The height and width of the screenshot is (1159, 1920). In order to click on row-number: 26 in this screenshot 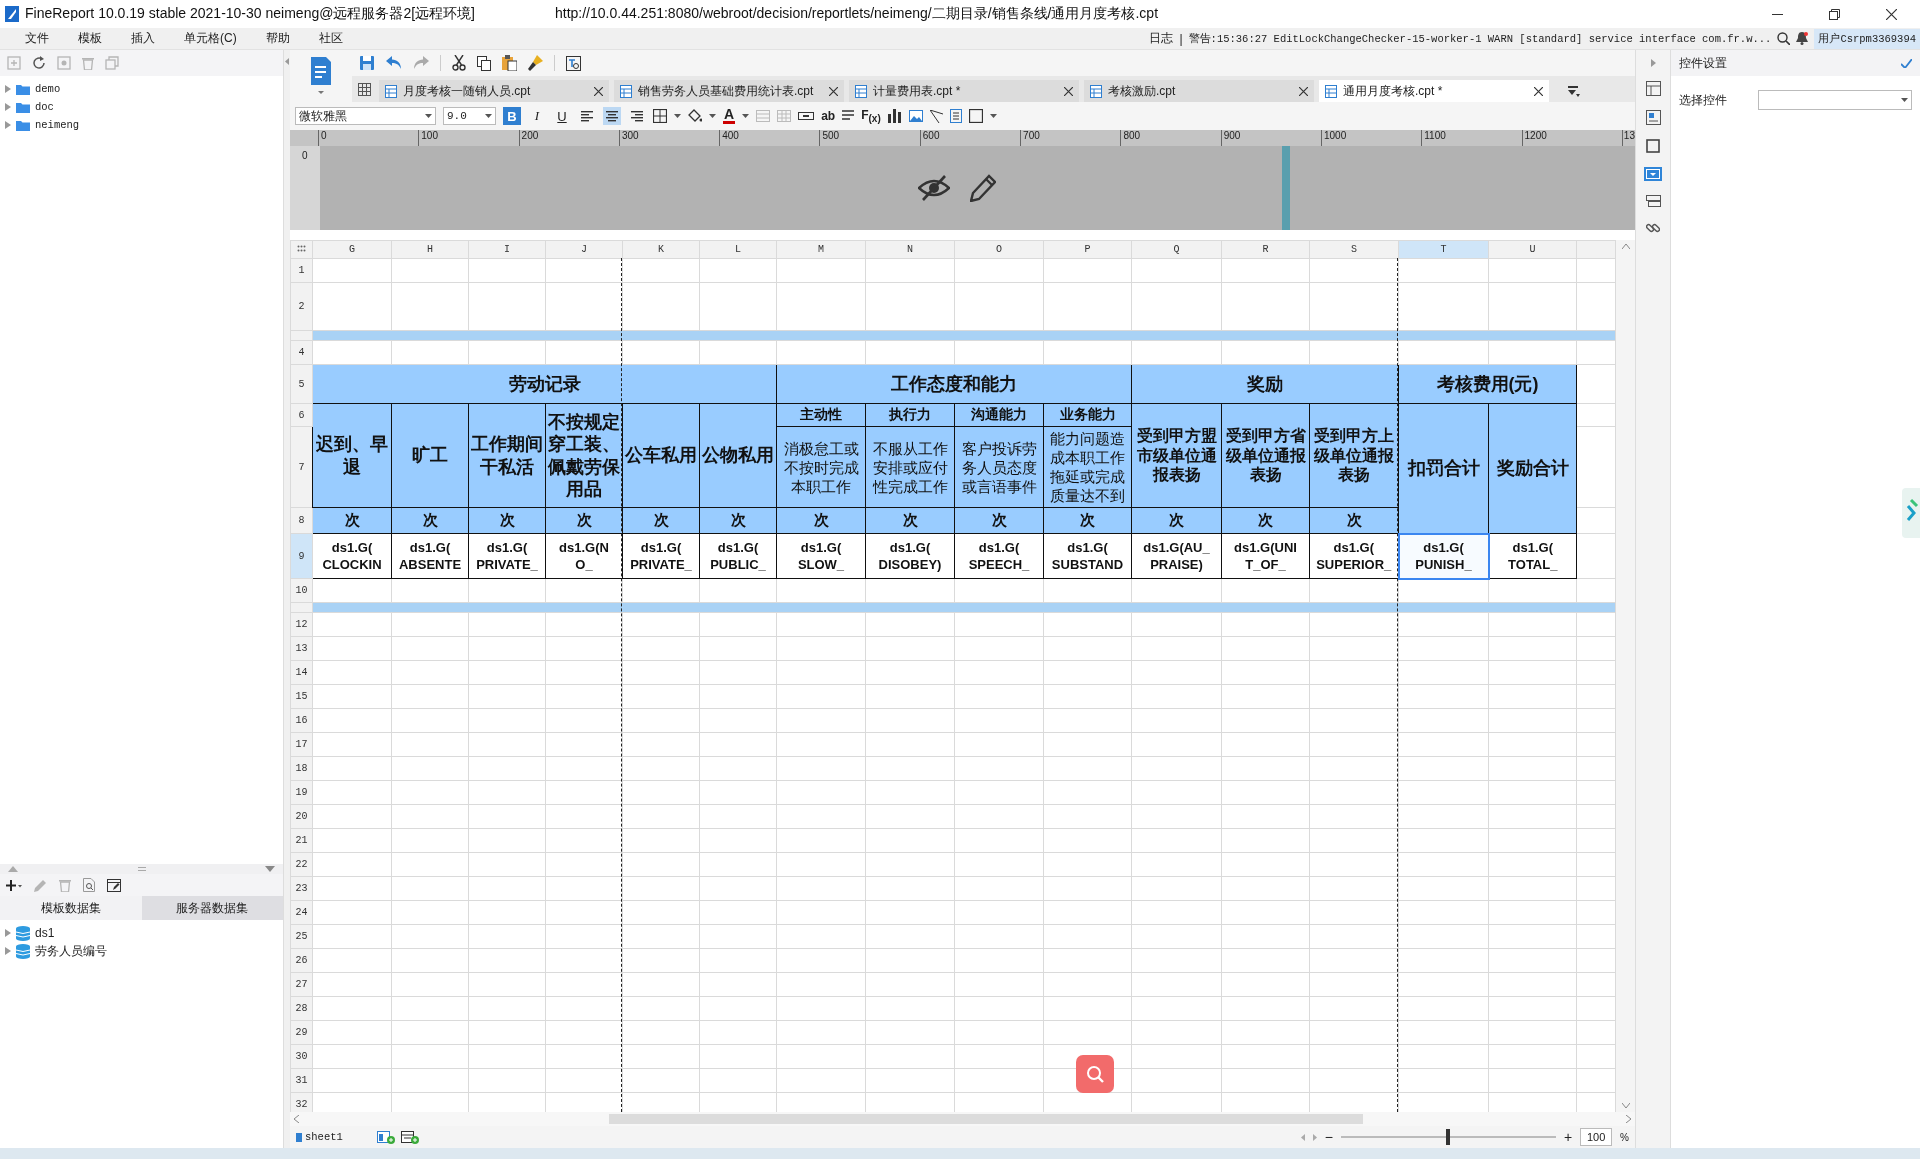, I will do `click(301, 960)`.